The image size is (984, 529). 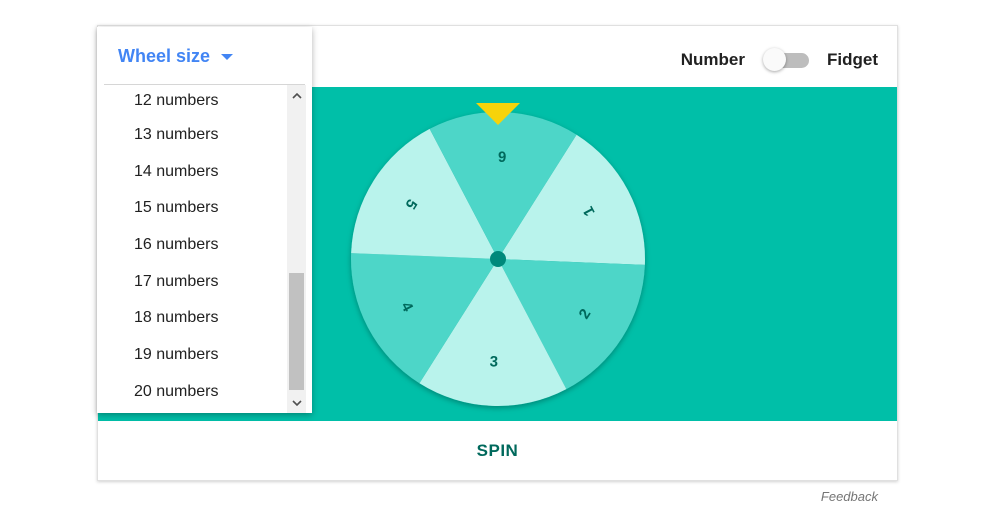 What do you see at coordinates (195, 355) in the screenshot?
I see `wheel-size-option: 19 numbers` at bounding box center [195, 355].